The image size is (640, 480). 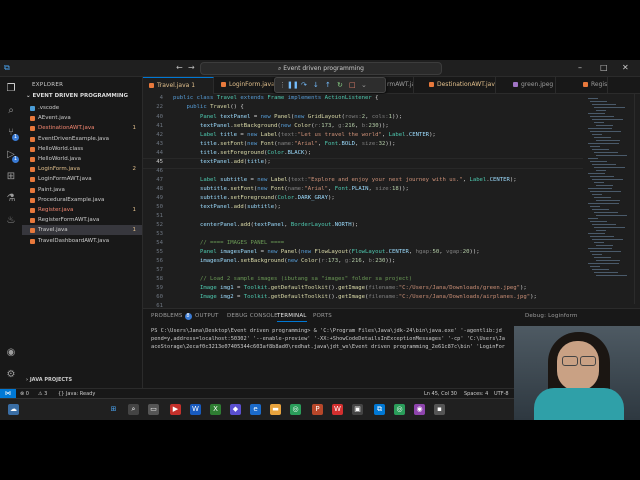 I want to click on file-item: RegisterFormAWT.java, so click(x=82, y=220).